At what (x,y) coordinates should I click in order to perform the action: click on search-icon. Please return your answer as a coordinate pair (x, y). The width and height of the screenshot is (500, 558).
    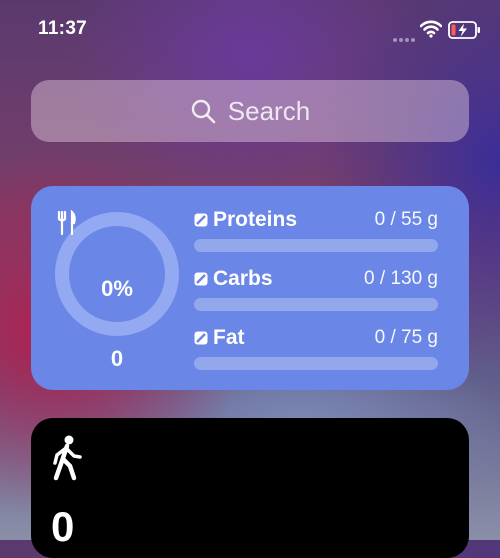
    Looking at the image, I should click on (203, 111).